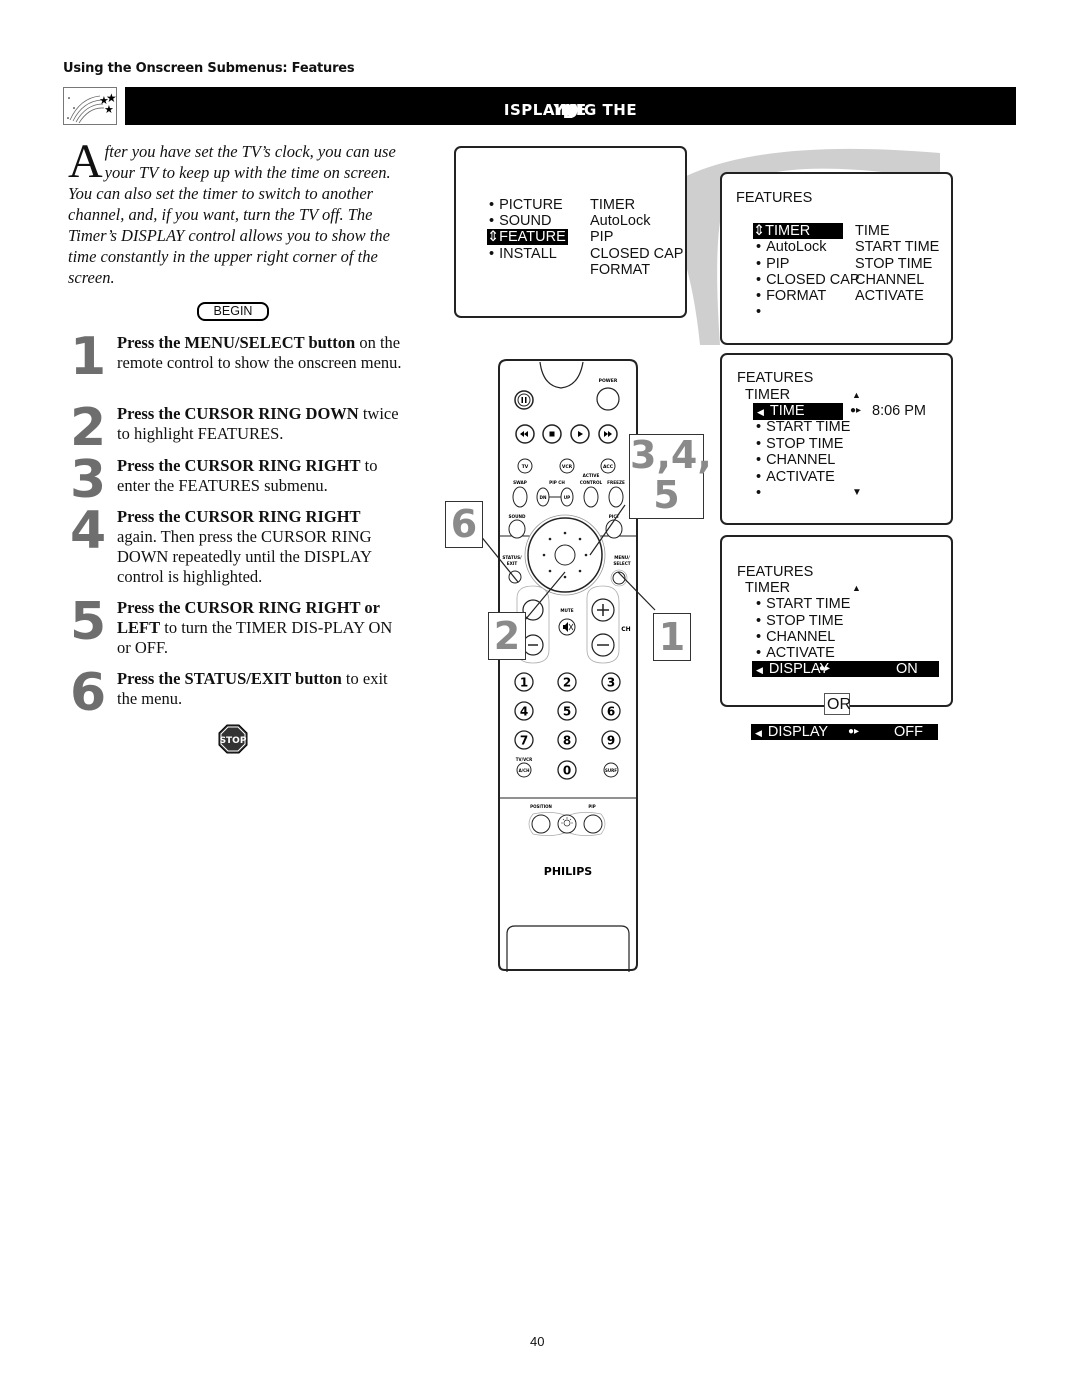 Image resolution: width=1080 pixels, height=1397 pixels. I want to click on callout-steps-3-4-5: 3,4, 5, so click(670, 476).